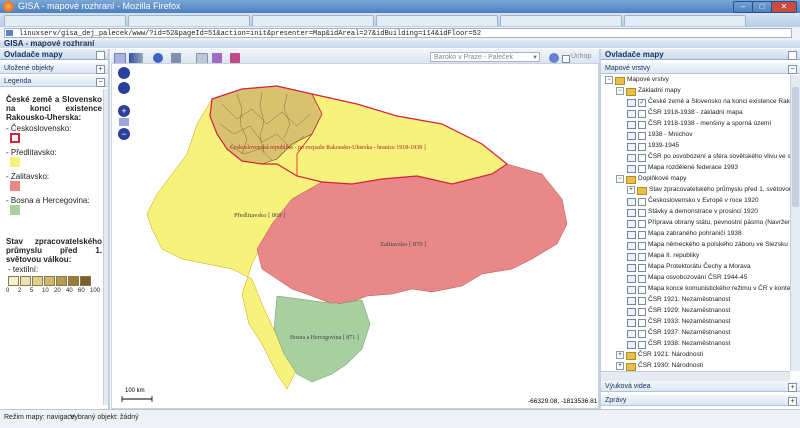 The height and width of the screenshot is (428, 800). What do you see at coordinates (695, 344) in the screenshot?
I see `tree-layer: ČSR 1938: Nezaměstnanost` at bounding box center [695, 344].